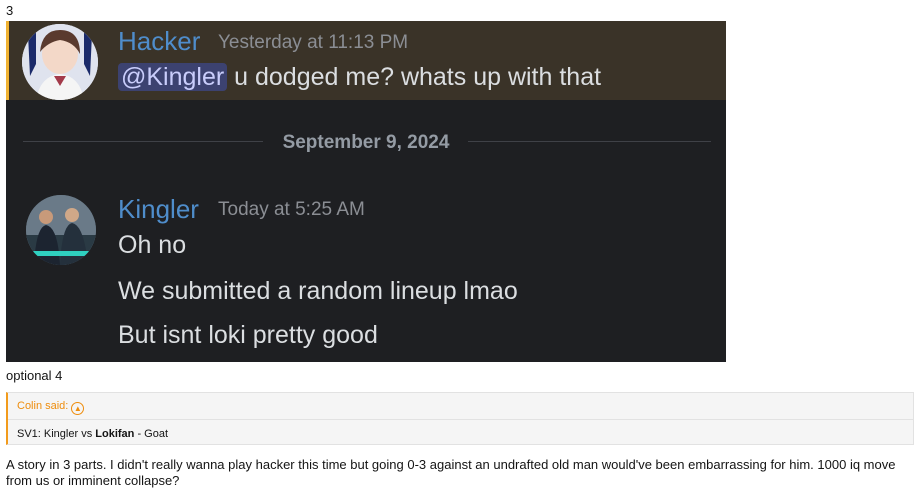  I want to click on message-timestamp: Yesterday at 11:13 PM, so click(313, 42).